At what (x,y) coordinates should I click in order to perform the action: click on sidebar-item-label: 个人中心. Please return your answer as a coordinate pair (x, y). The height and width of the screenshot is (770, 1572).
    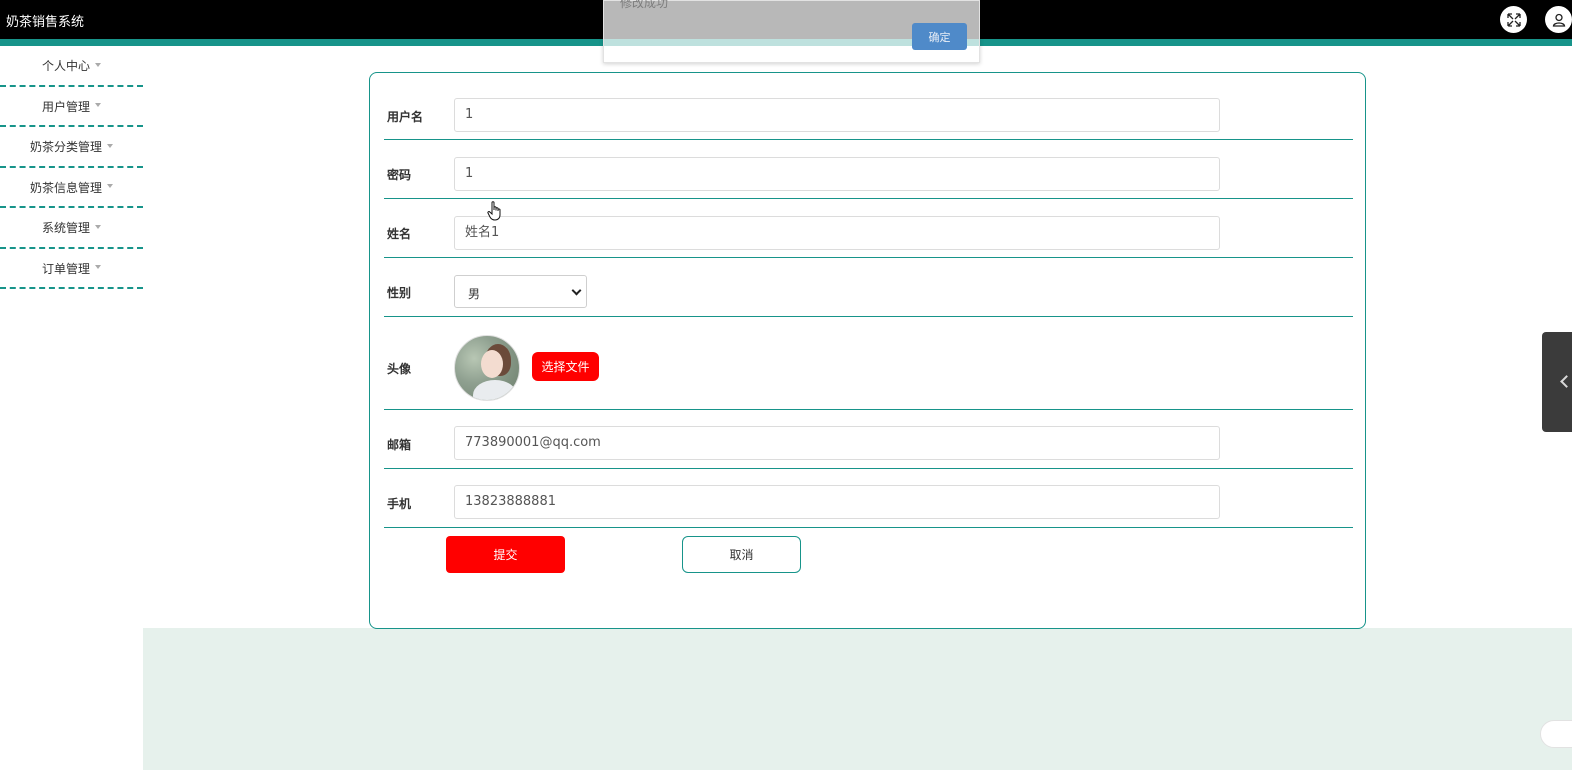
    Looking at the image, I should click on (65, 66).